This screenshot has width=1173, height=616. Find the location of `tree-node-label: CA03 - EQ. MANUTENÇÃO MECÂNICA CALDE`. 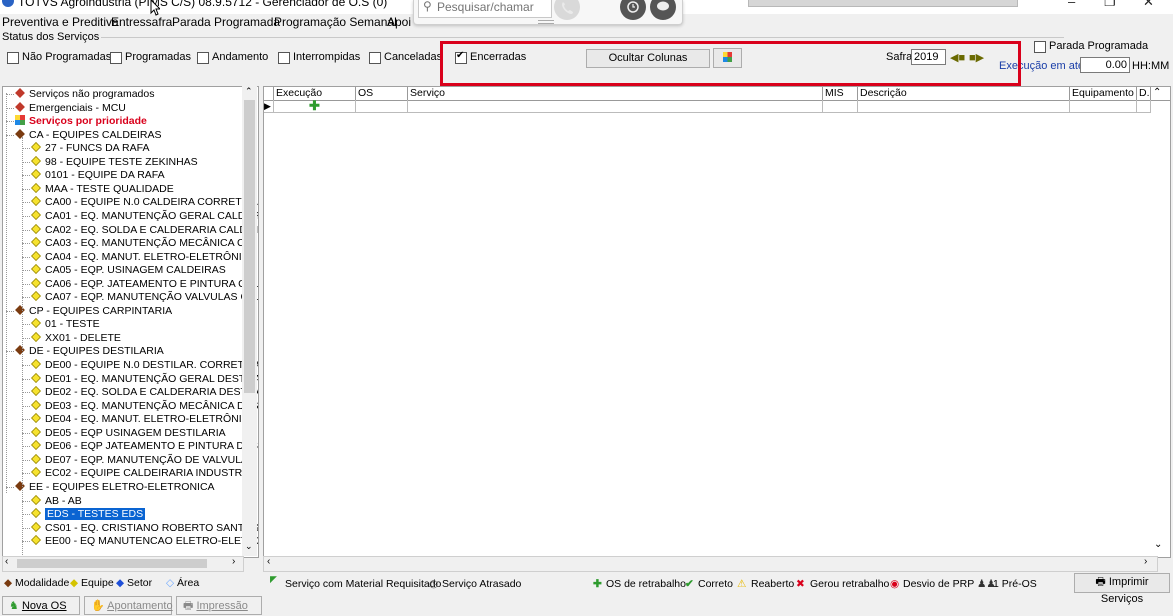

tree-node-label: CA03 - EQ. MANUTENÇÃO MECÂNICA CALDE is located at coordinates (152, 243).